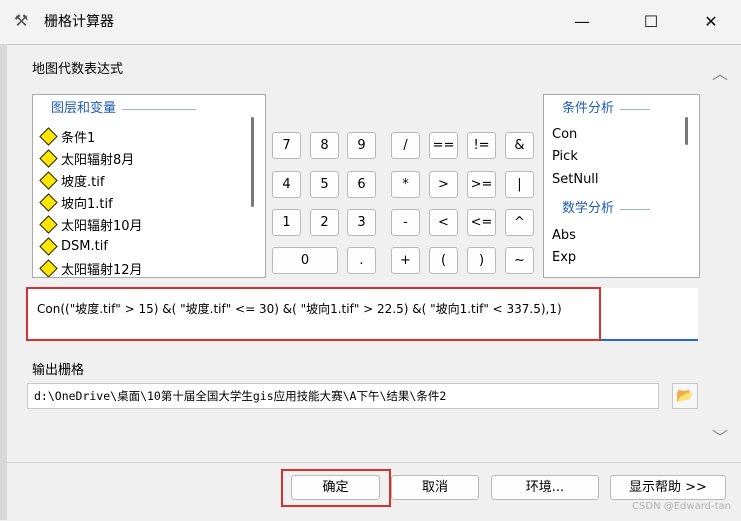 The image size is (741, 521). I want to click on expression-highlight, so click(313, 314).